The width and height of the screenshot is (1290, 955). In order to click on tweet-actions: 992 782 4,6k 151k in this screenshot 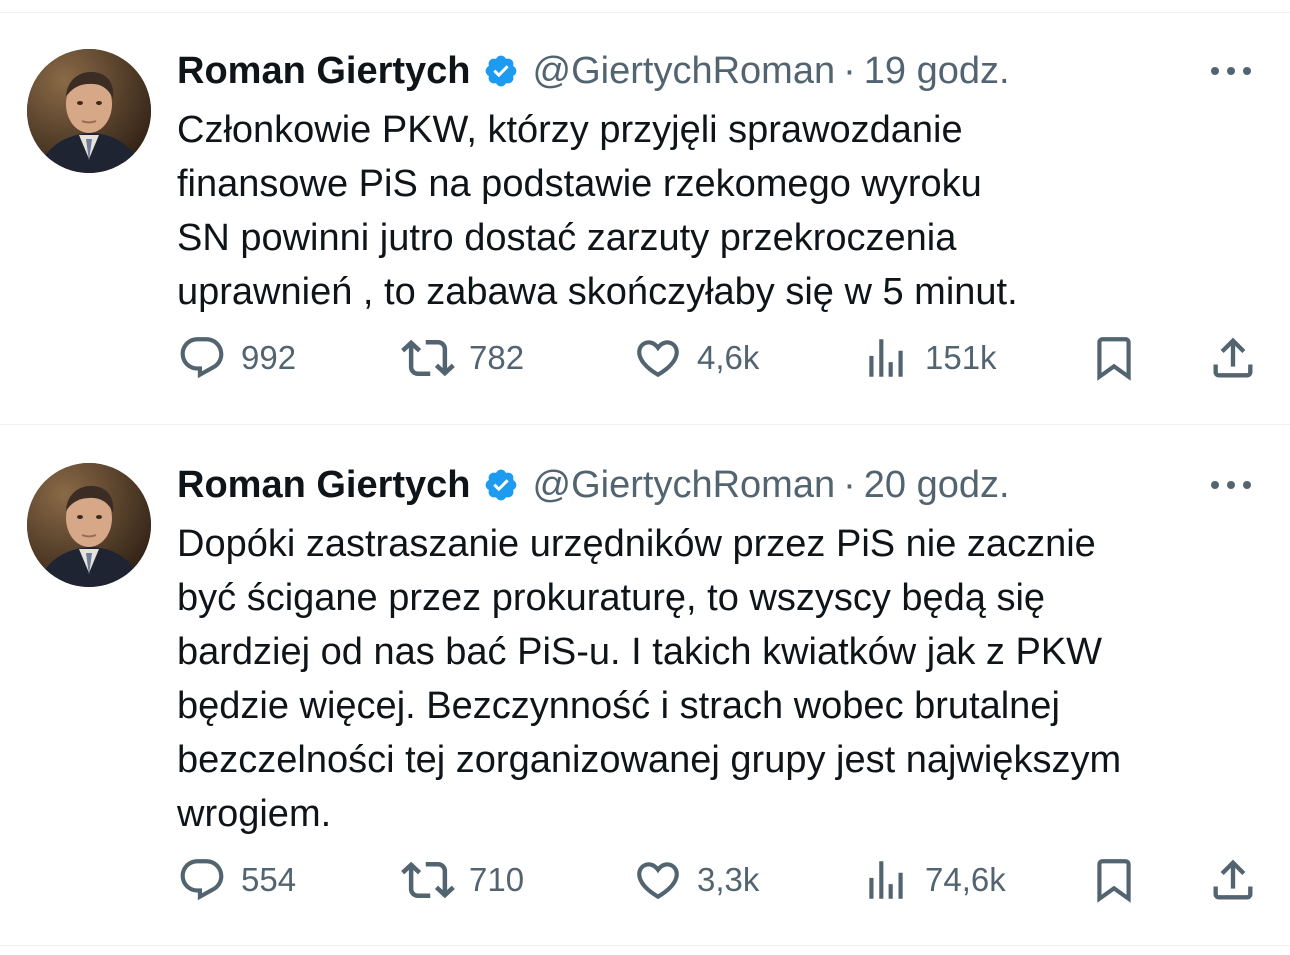, I will do `click(722, 358)`.